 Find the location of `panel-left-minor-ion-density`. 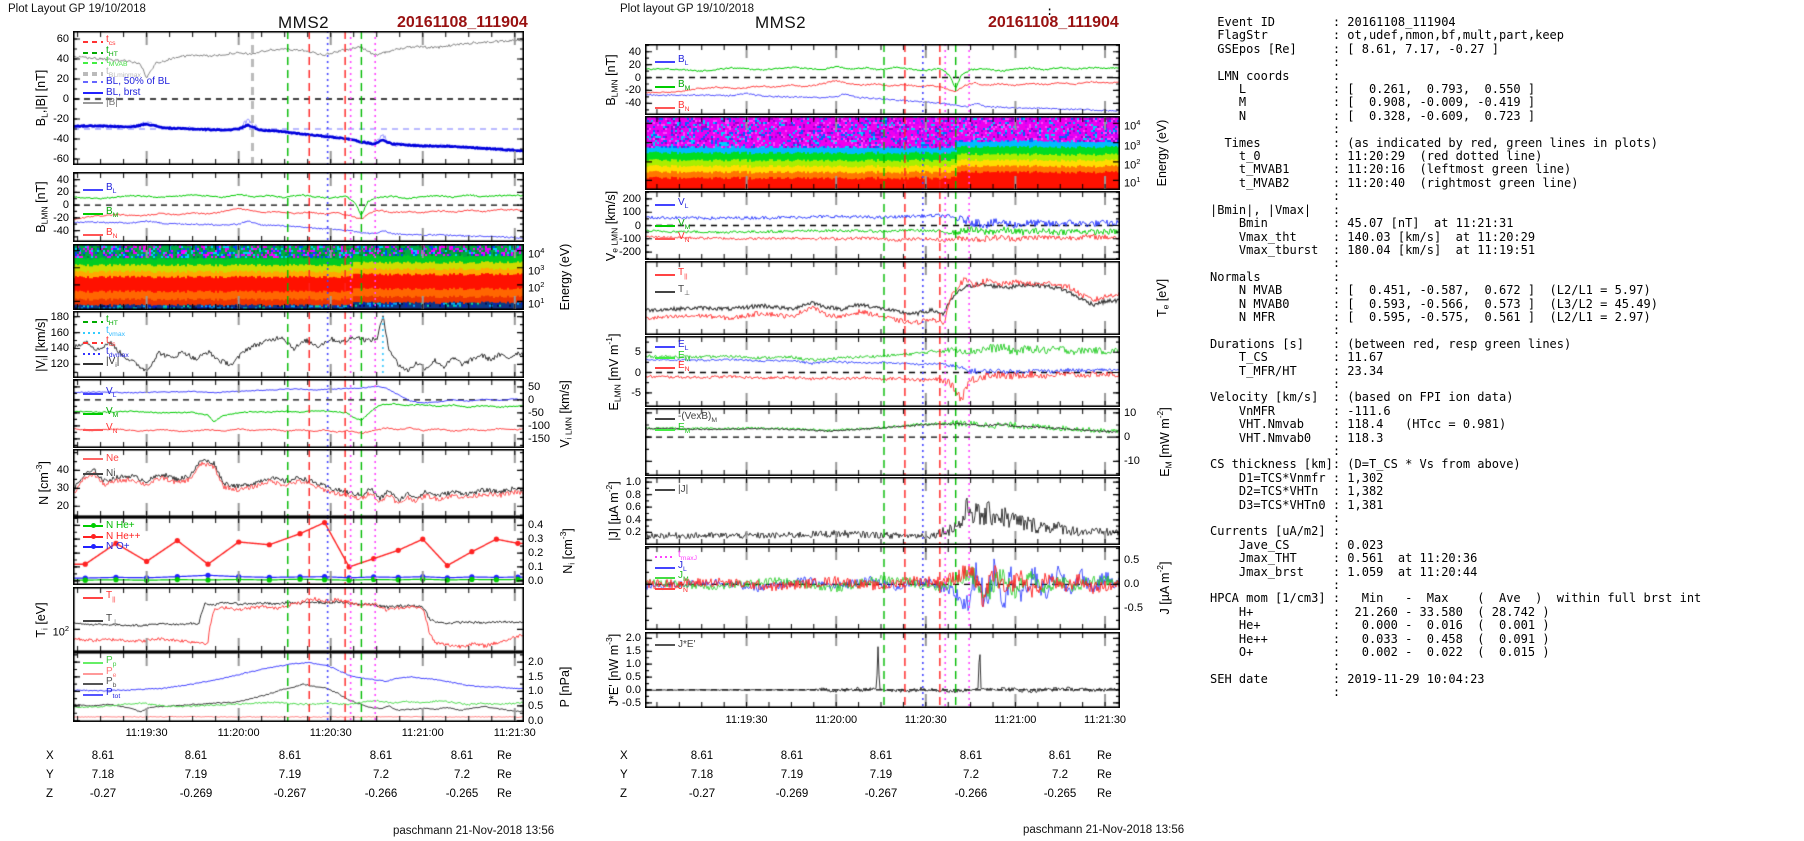

panel-left-minor-ion-density is located at coordinates (298, 551).